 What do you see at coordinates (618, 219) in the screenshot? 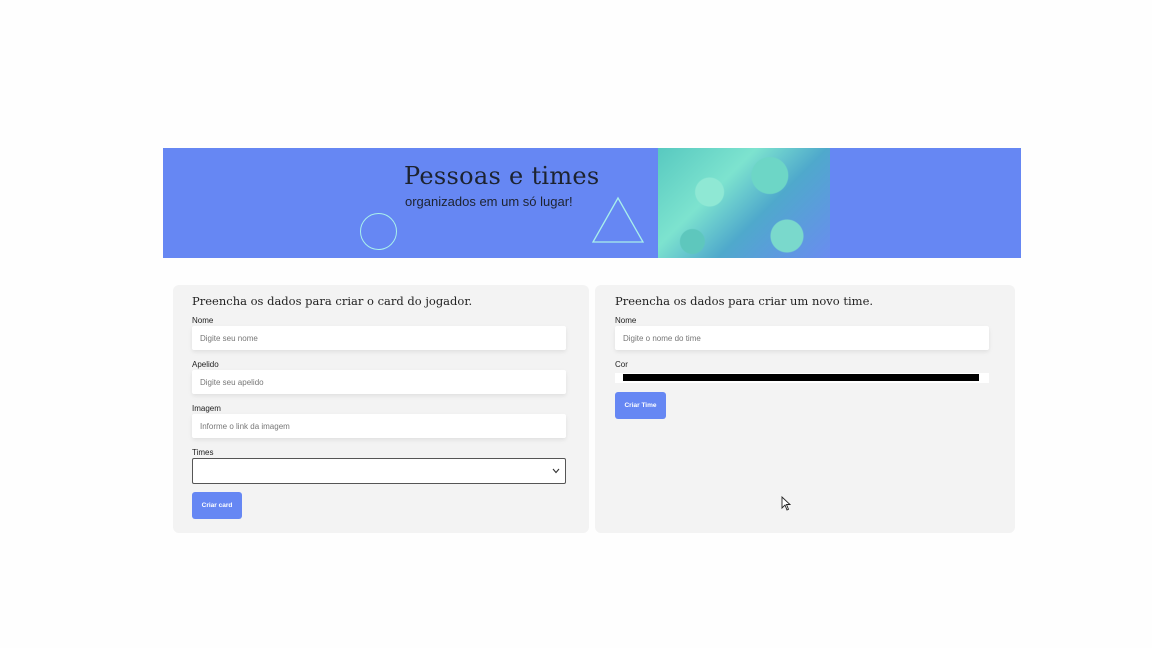
I see `triangle-decoration-icon` at bounding box center [618, 219].